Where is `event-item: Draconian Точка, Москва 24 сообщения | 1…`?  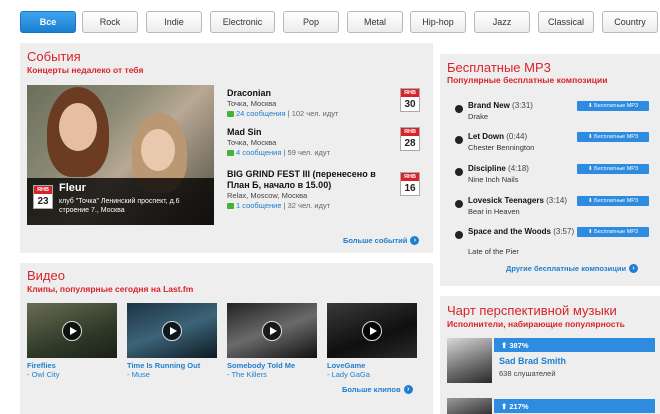
event-item: Draconian Точка, Москва 24 сообщения | 1… is located at coordinates (325, 103).